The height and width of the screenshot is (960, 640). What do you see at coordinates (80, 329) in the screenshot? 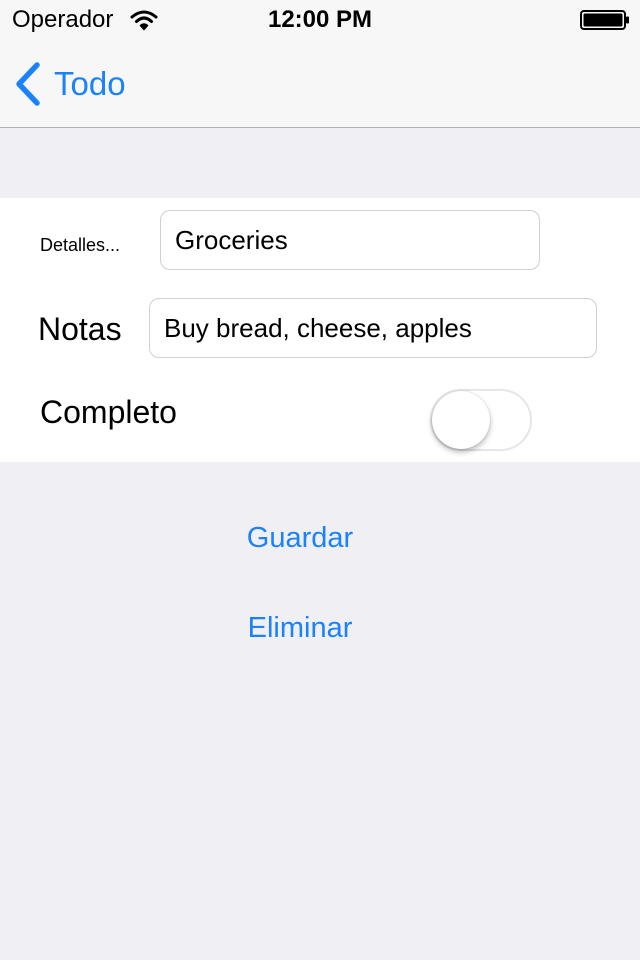
I see `notes-label: Notas` at bounding box center [80, 329].